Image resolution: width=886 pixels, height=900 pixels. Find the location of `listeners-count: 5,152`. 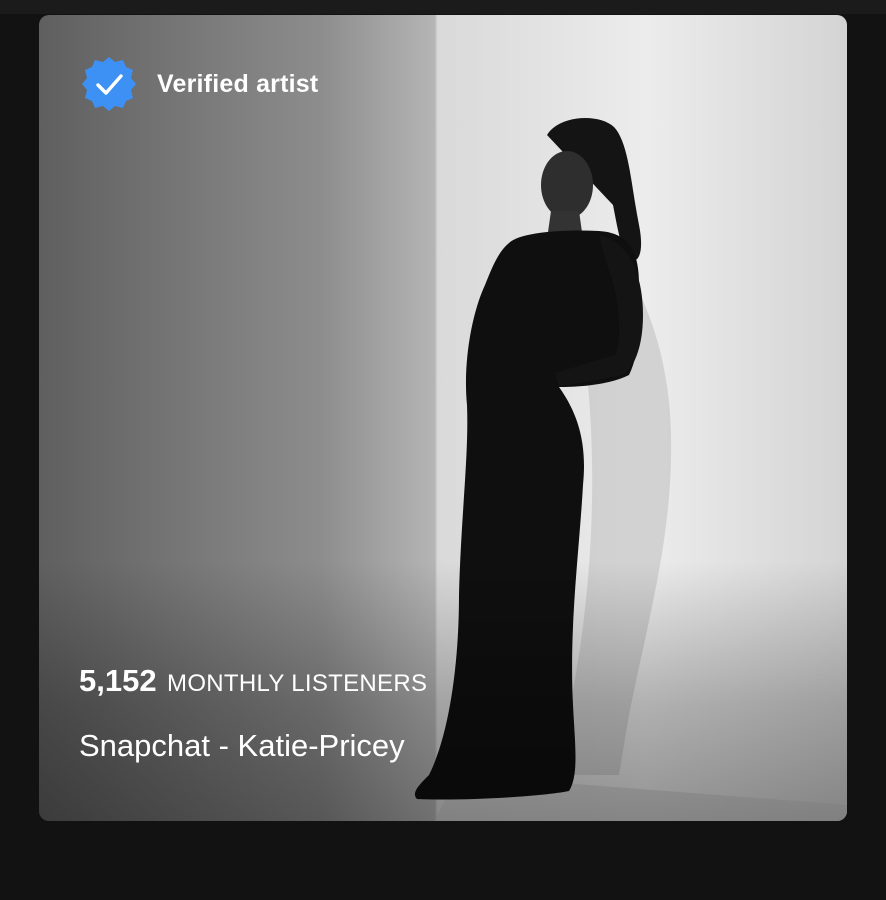

listeners-count: 5,152 is located at coordinates (118, 680).